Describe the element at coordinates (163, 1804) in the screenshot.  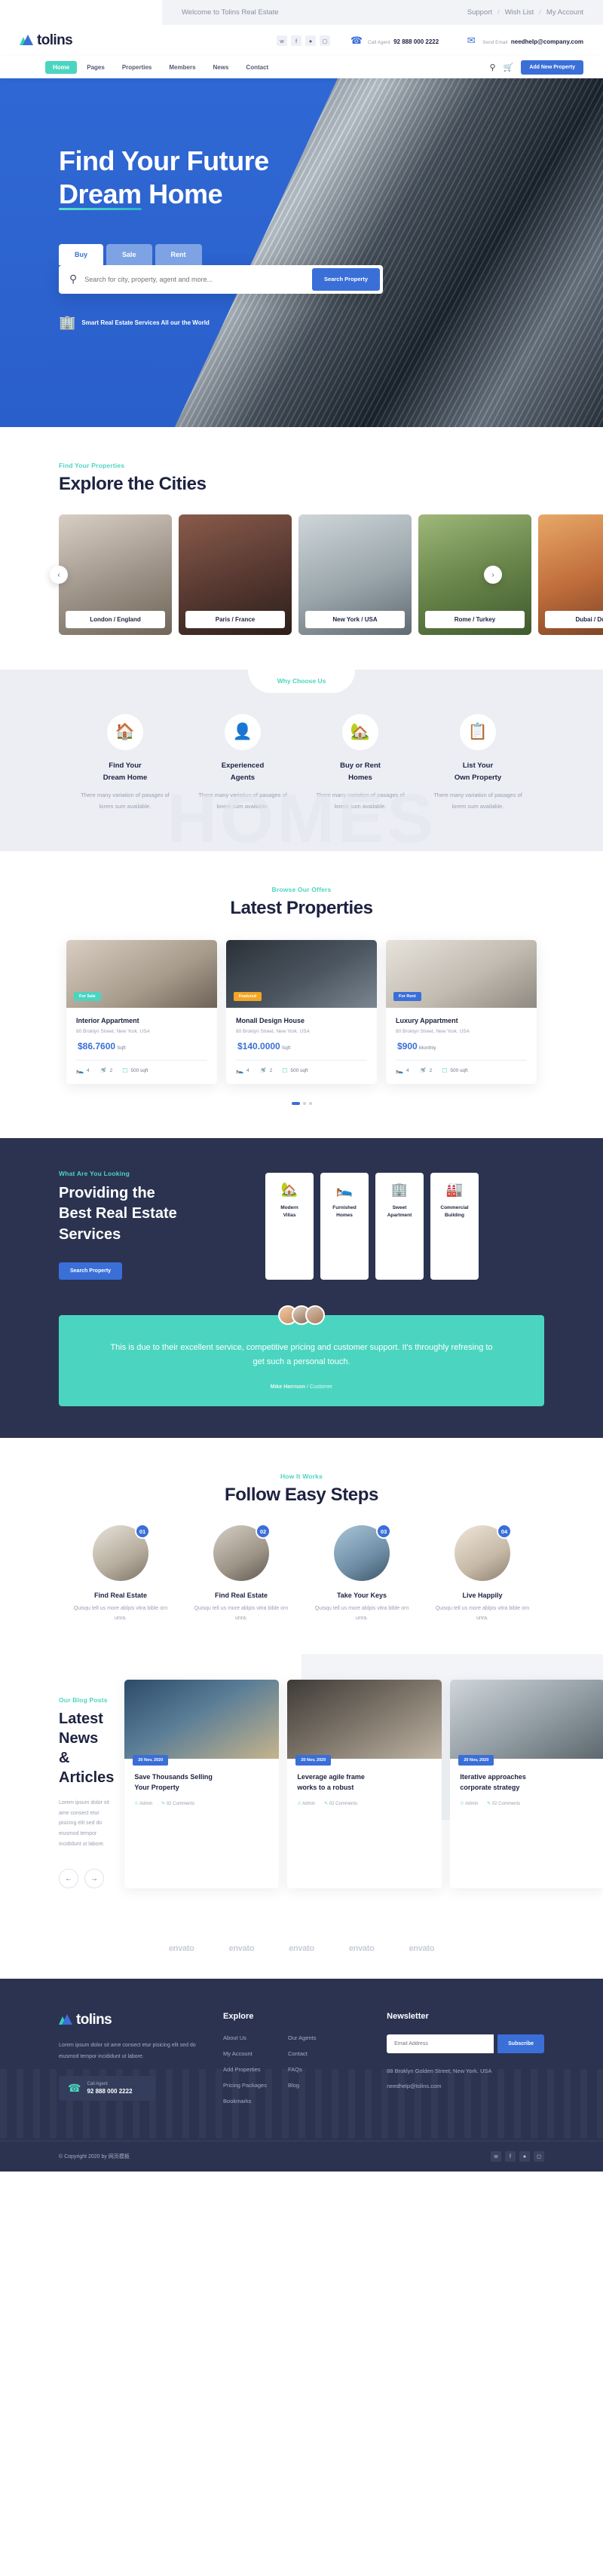
I see `comment-icon: ✎` at that location.